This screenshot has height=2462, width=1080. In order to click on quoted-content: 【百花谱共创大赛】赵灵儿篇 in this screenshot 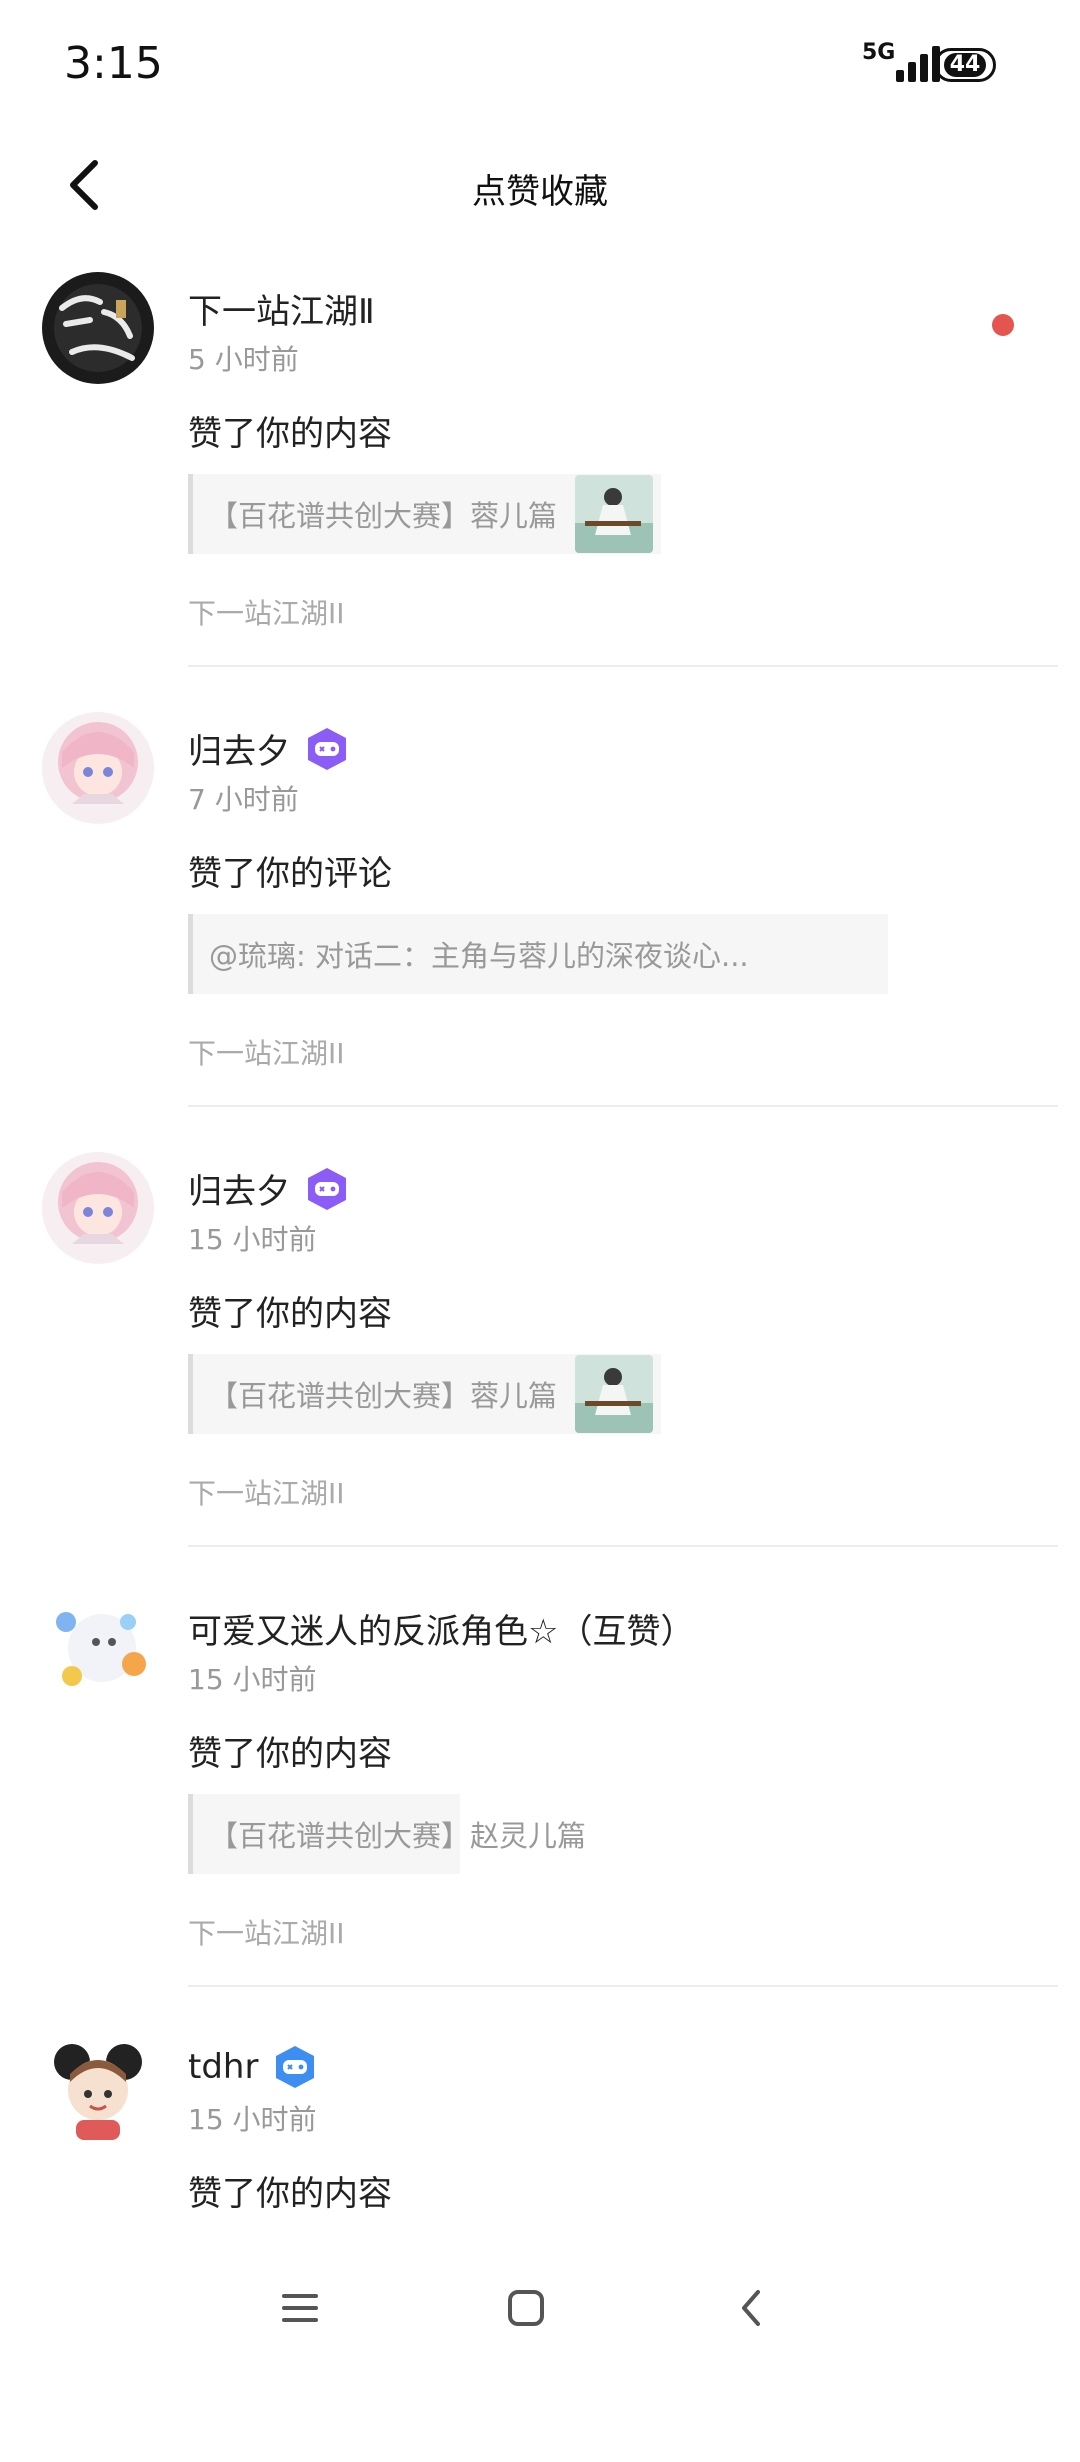, I will do `click(387, 1834)`.